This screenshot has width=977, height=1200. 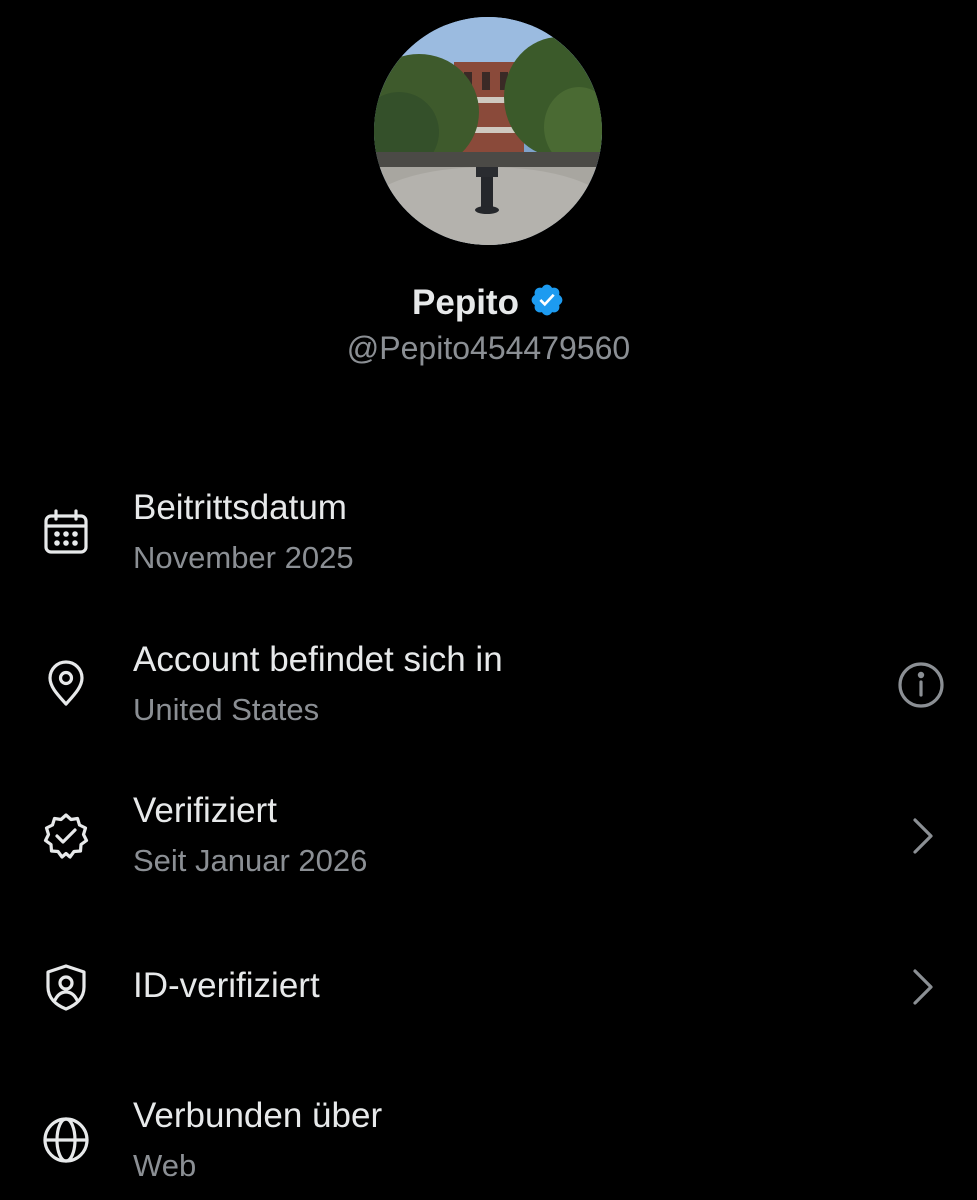 I want to click on globe-icon, so click(x=66, y=1140).